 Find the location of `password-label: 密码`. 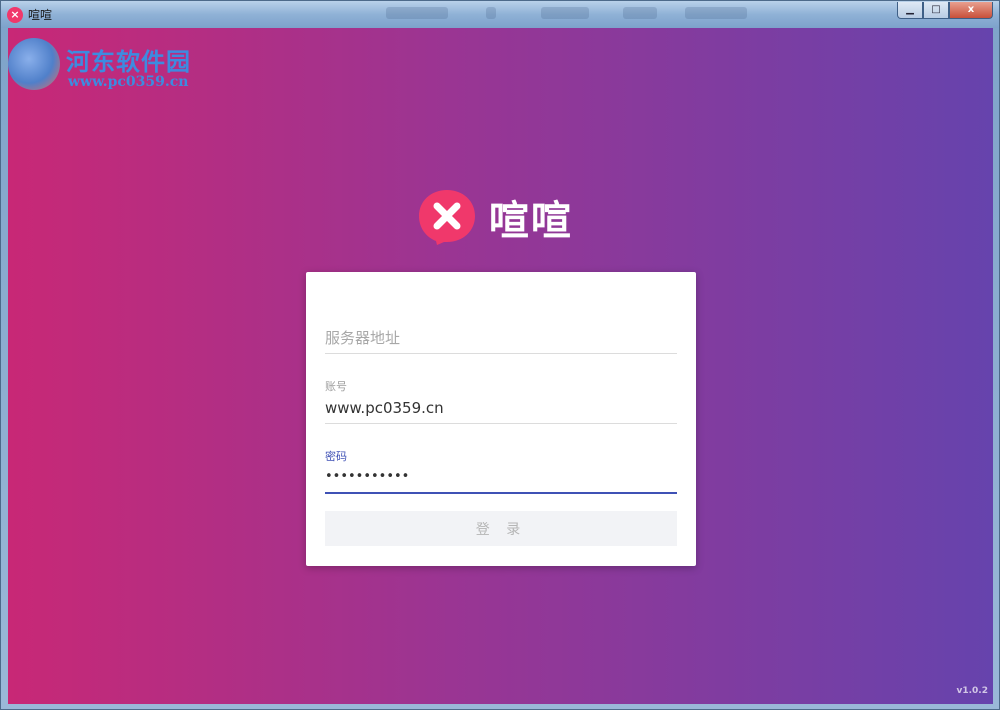

password-label: 密码 is located at coordinates (336, 456).